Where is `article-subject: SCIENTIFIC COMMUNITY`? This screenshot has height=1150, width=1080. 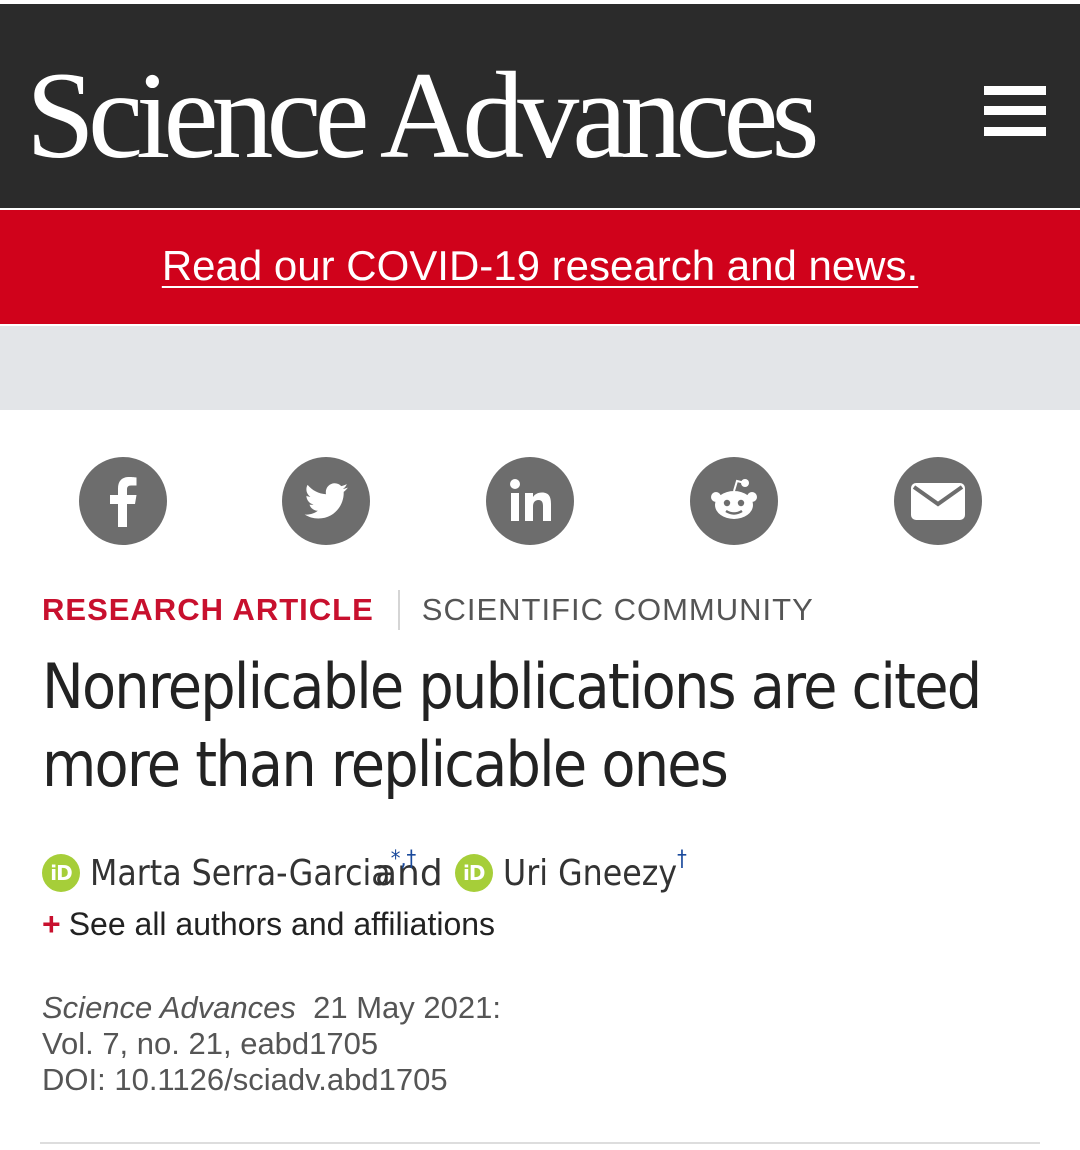 article-subject: SCIENTIFIC COMMUNITY is located at coordinates (618, 610).